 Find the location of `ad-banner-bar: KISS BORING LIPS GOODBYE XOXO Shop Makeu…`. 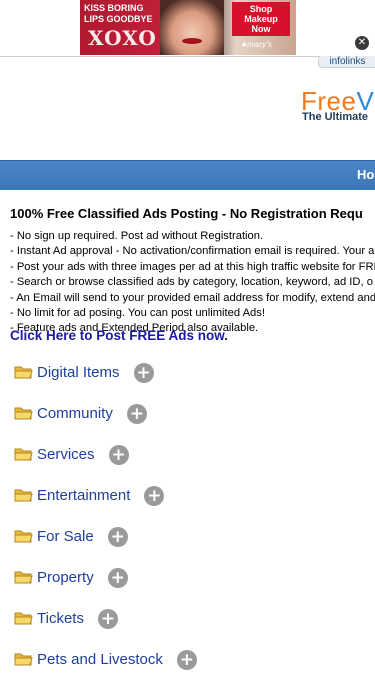

ad-banner-bar: KISS BORING LIPS GOODBYE XOXO Shop Makeu… is located at coordinates (187, 28).